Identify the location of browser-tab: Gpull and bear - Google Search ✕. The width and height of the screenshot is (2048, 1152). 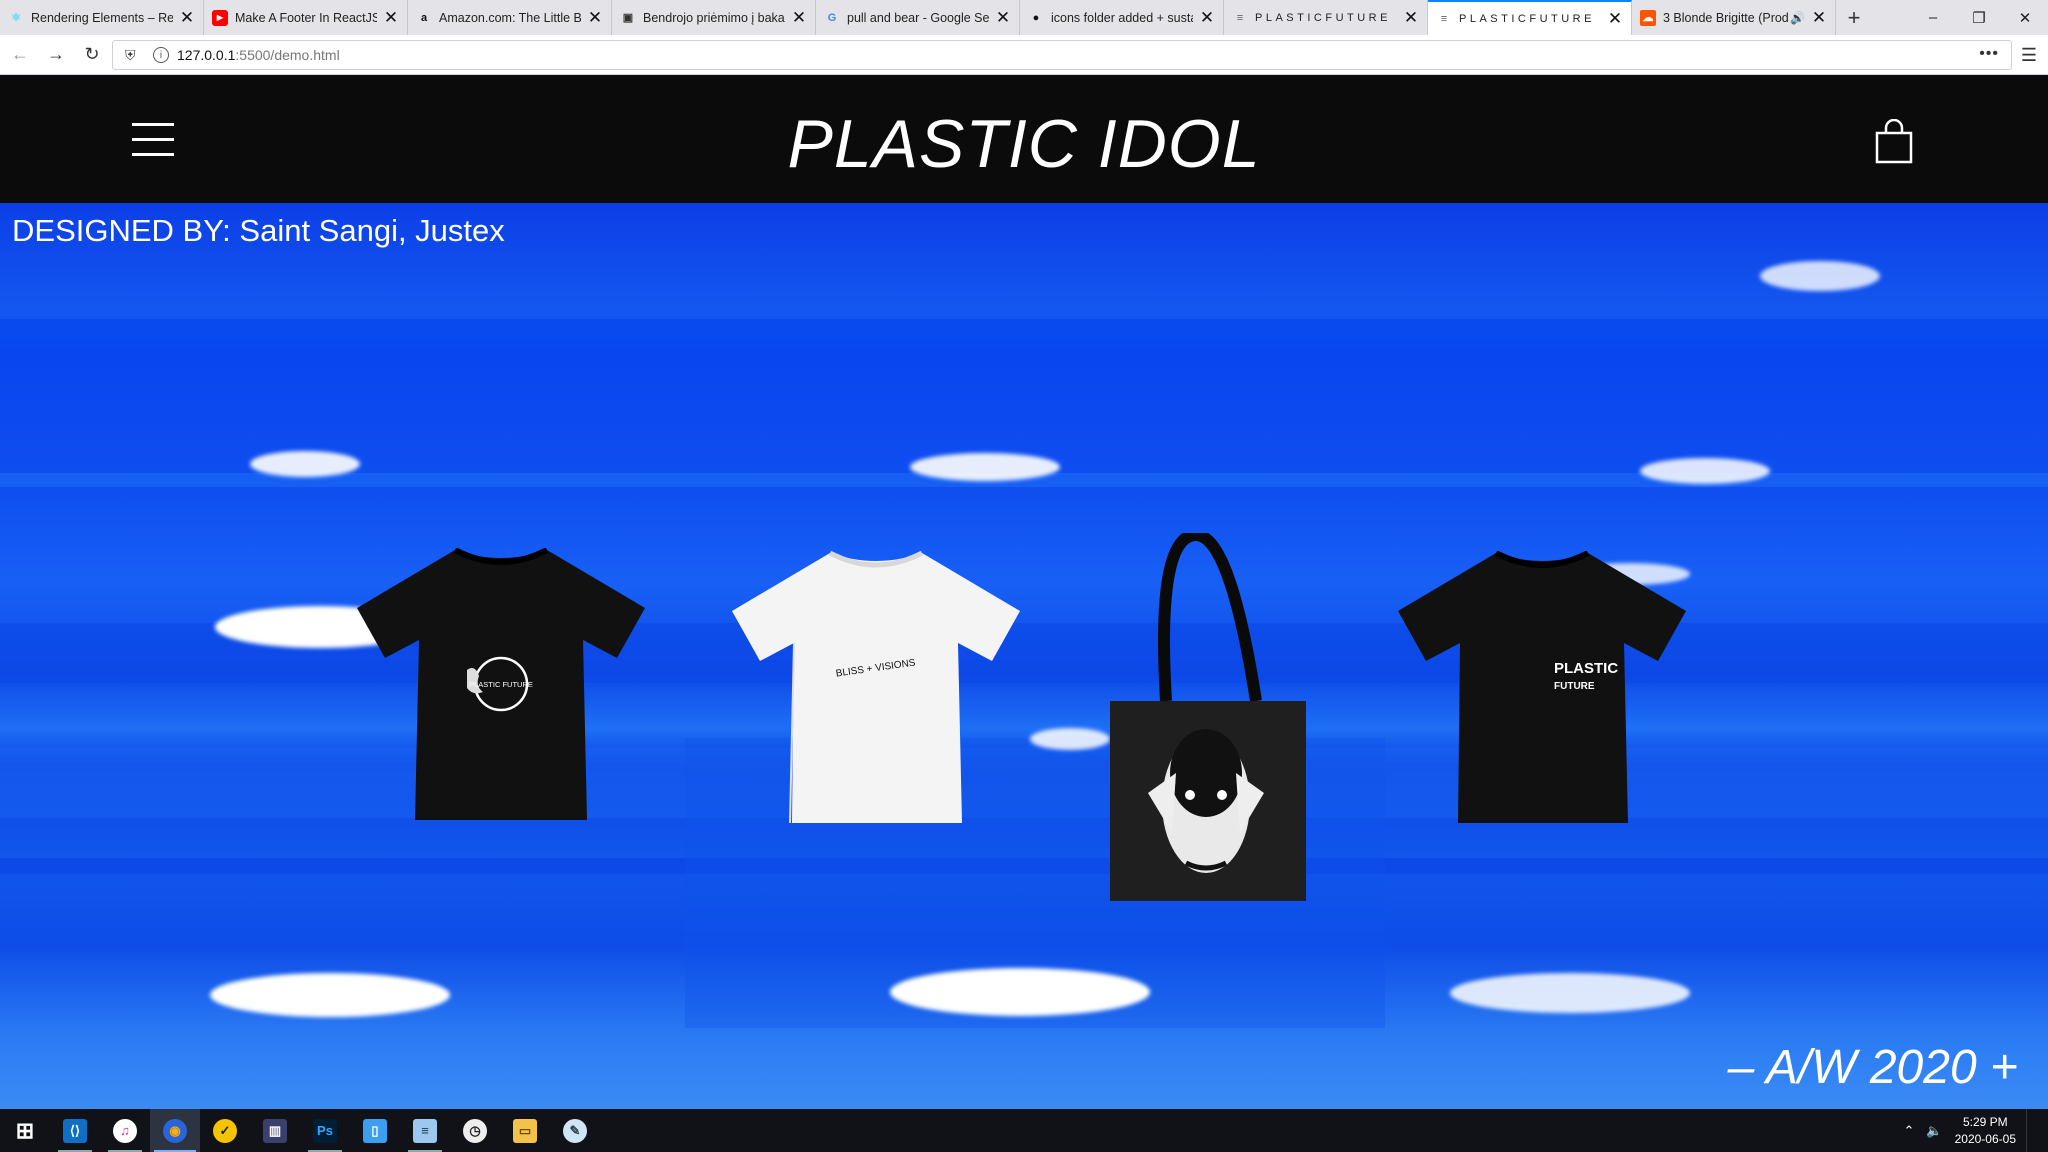
(918, 17).